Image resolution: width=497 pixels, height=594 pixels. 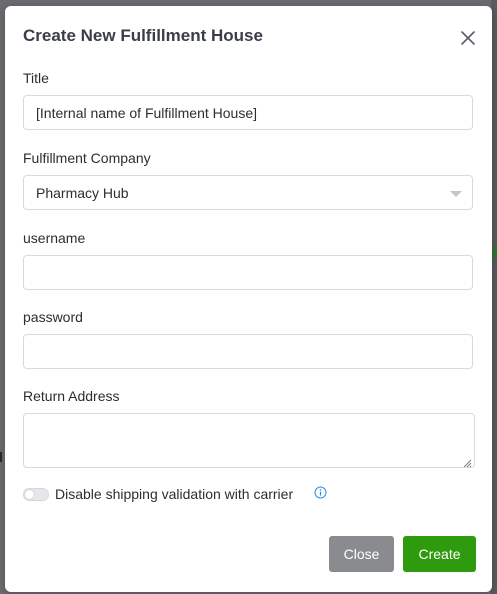 I want to click on fulfillment-company-selected: Pharmacy Hub, so click(x=82, y=192).